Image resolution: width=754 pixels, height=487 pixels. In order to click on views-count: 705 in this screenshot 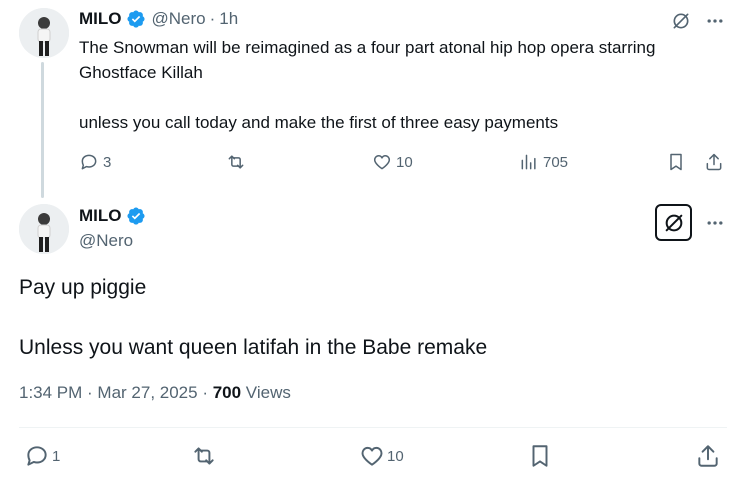, I will do `click(556, 162)`.